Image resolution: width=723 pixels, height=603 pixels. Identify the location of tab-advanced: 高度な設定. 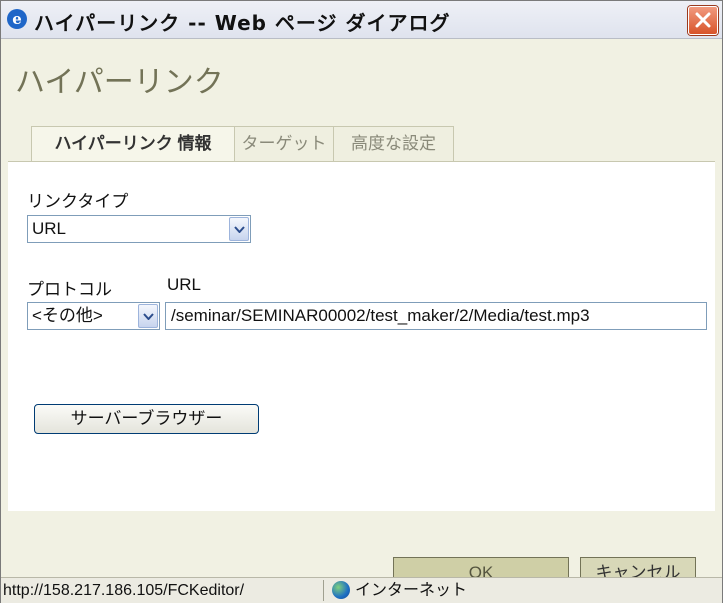
(393, 143).